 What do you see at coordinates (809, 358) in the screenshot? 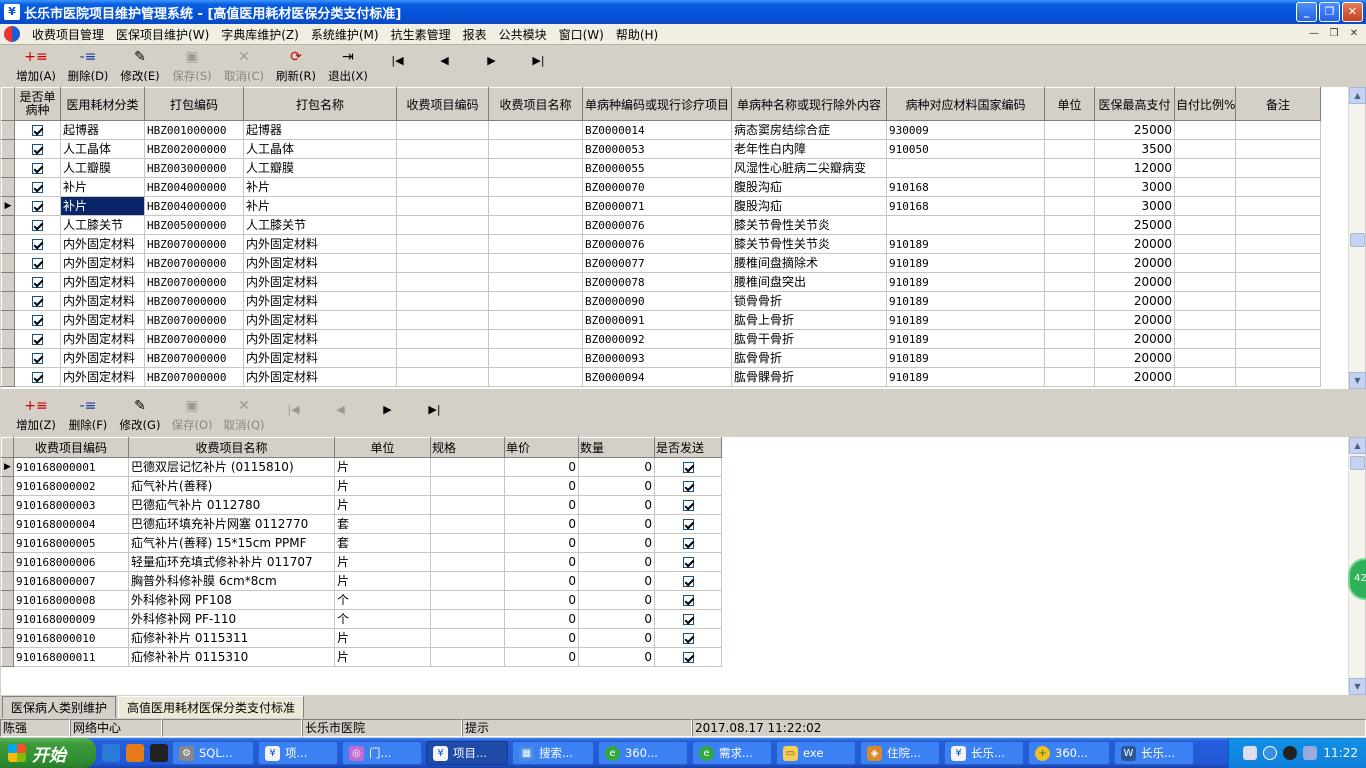
I see `table-cell: 肱骨骨折` at bounding box center [809, 358].